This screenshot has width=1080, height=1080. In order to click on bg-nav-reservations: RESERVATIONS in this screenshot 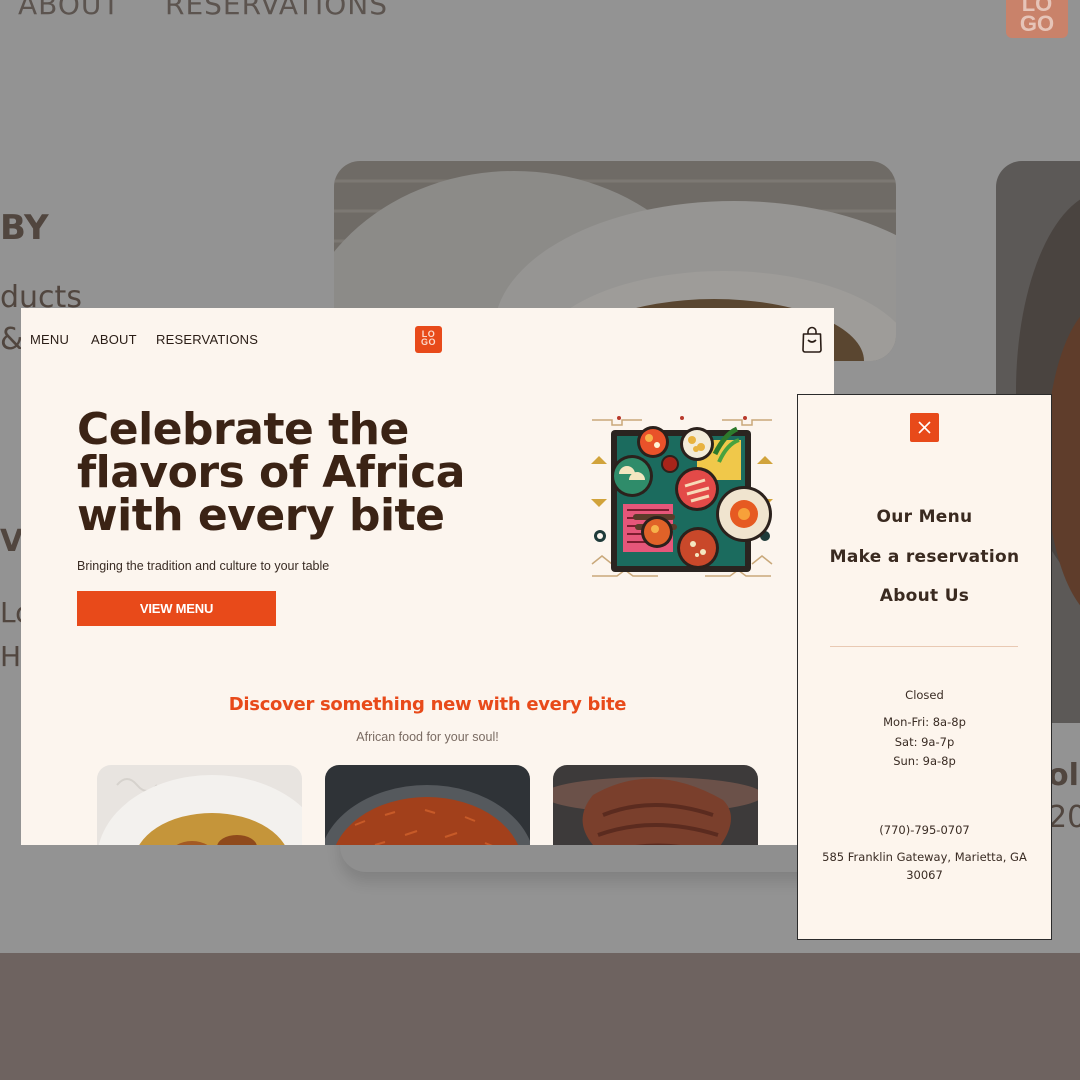, I will do `click(276, 10)`.